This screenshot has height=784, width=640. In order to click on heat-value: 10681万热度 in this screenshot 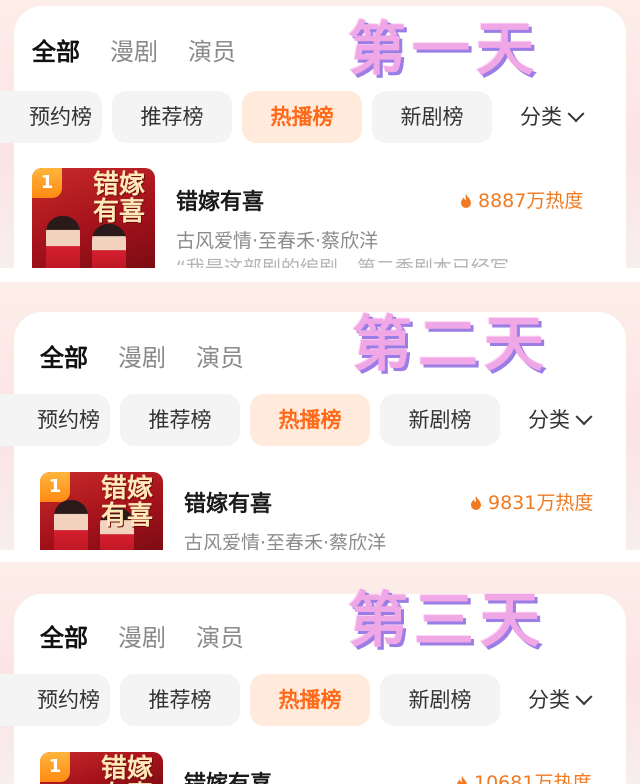, I will do `click(523, 776)`.